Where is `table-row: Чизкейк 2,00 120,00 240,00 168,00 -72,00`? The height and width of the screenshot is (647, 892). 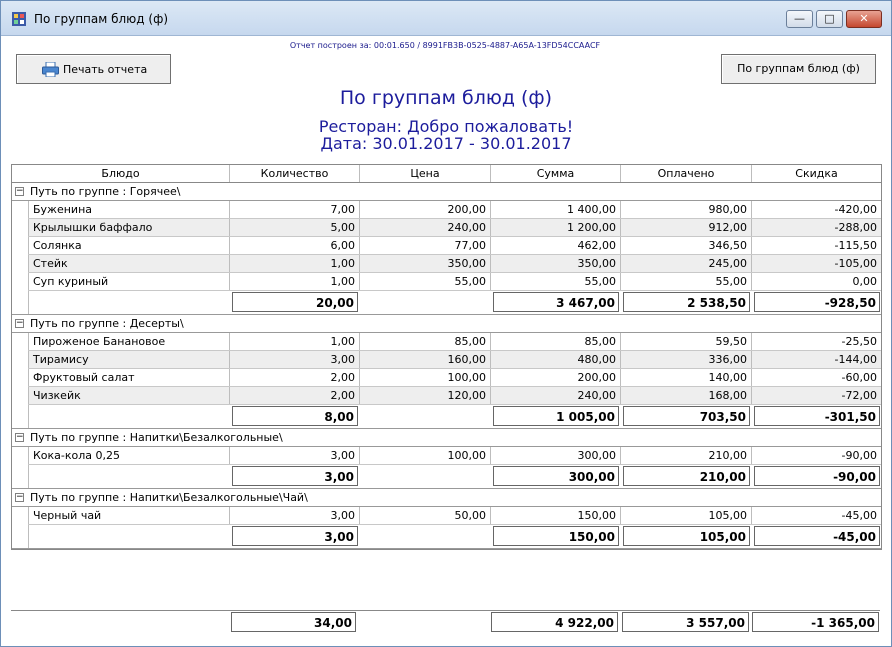
table-row: Чизкейк 2,00 120,00 240,00 168,00 -72,00 is located at coordinates (454, 396).